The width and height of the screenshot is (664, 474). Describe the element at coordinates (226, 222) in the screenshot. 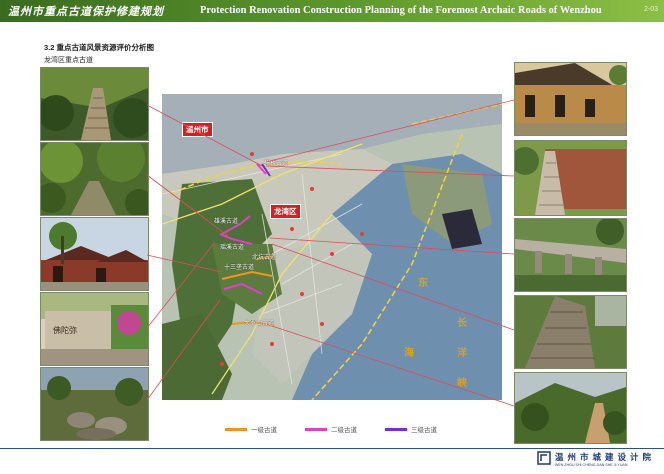

I see `road-label-2: 雄溪古道` at that location.